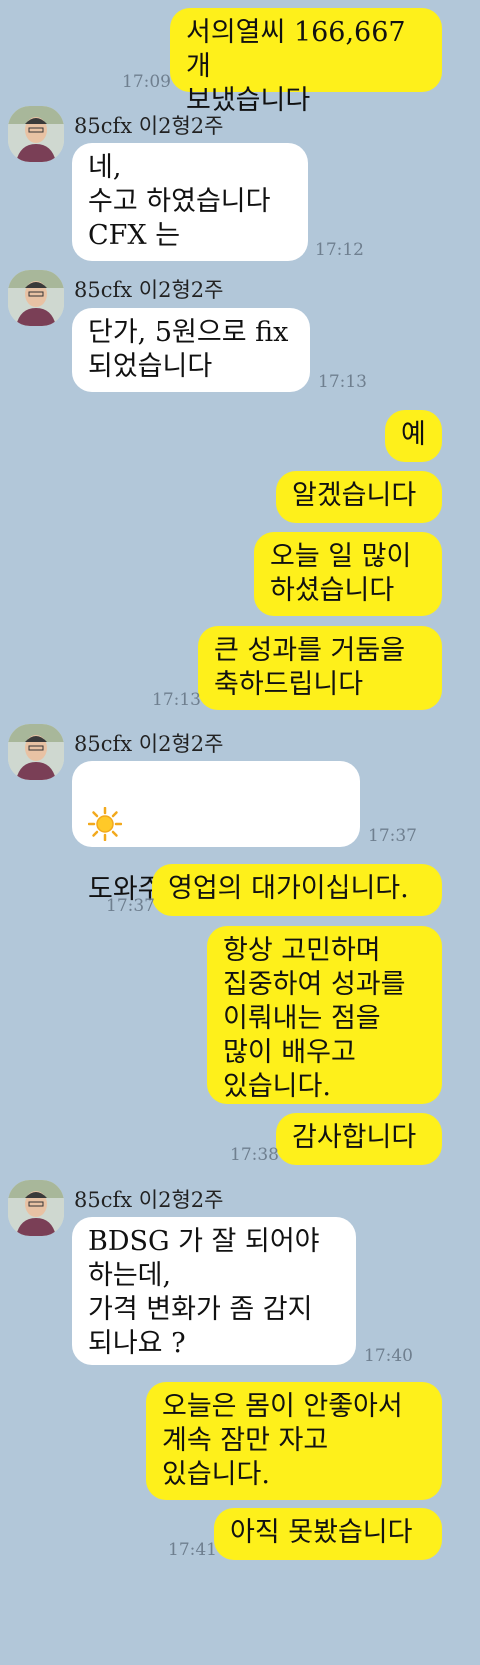 The image size is (480, 1665). I want to click on message-bubble: 큰 성과를 거둠을 축하드립니다, so click(320, 668).